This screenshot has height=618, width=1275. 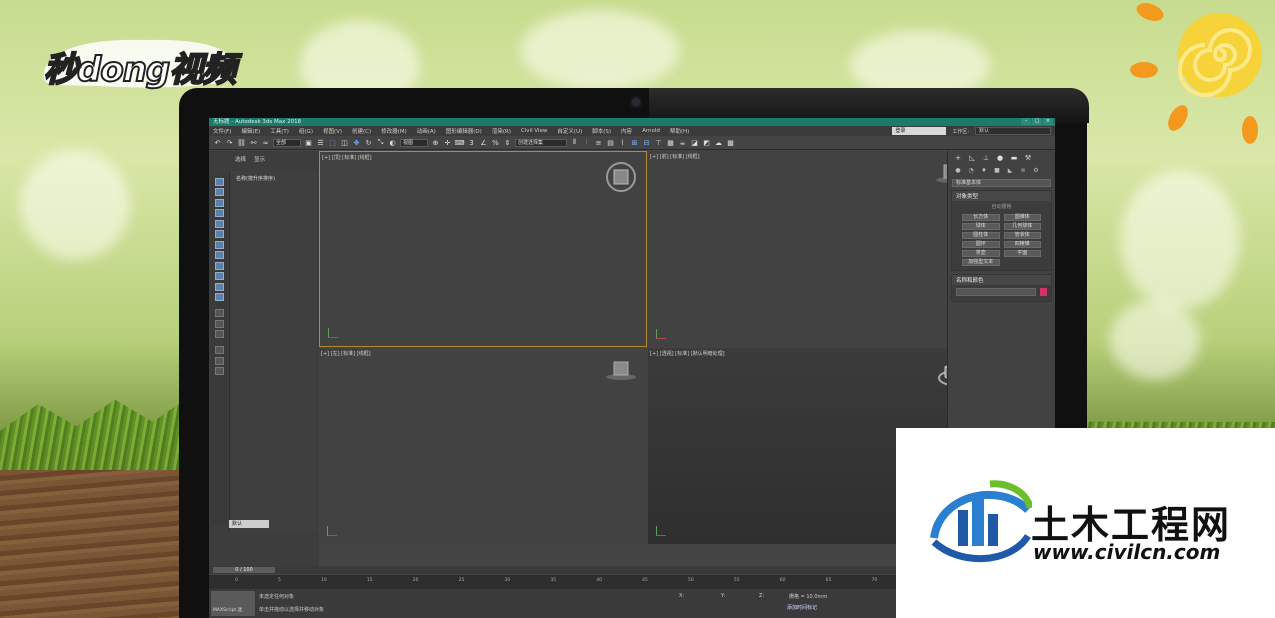 I want to click on sort-header: 名称(按升序排序), so click(x=273, y=178).